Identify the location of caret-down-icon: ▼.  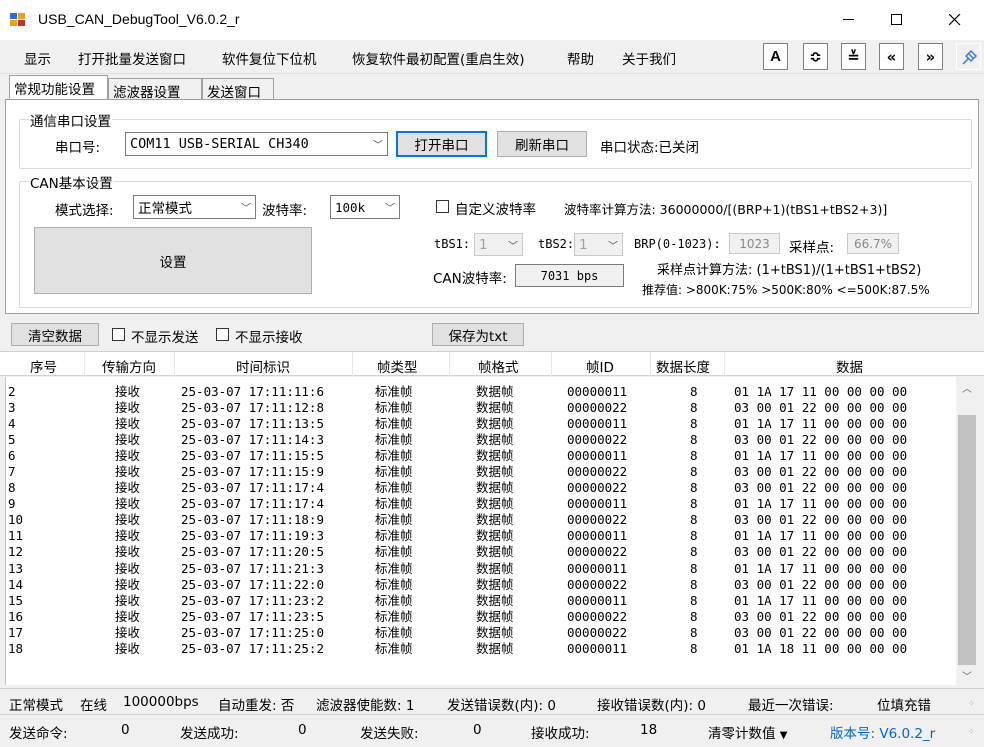
(783, 735).